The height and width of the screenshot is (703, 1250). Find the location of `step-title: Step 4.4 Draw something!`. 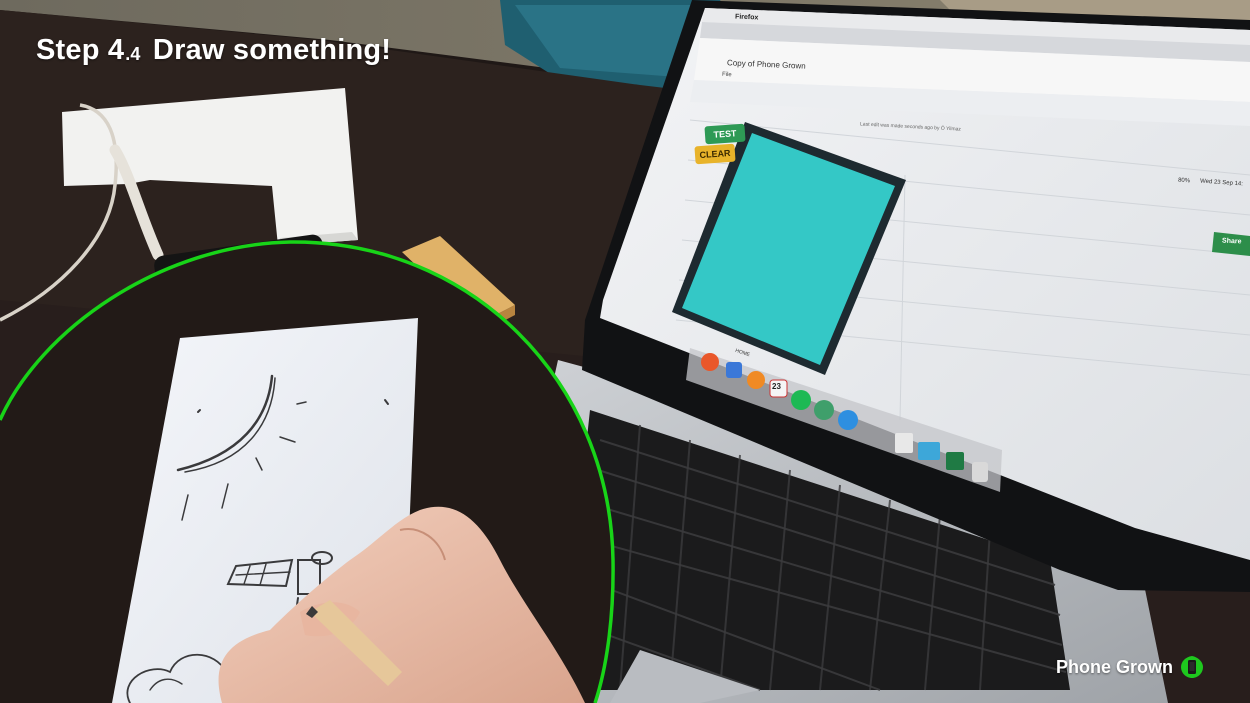

step-title: Step 4.4 Draw something! is located at coordinates (213, 50).